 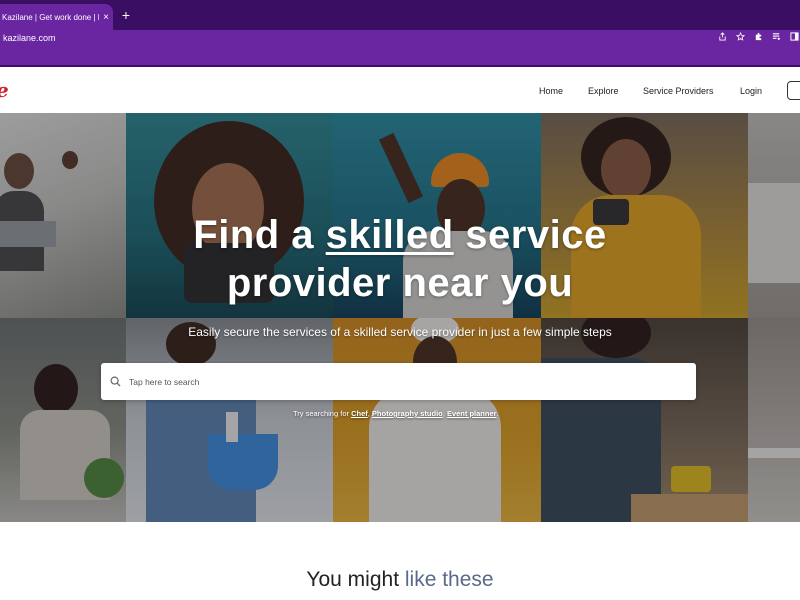 I want to click on section-title: You might like these, so click(x=400, y=580).